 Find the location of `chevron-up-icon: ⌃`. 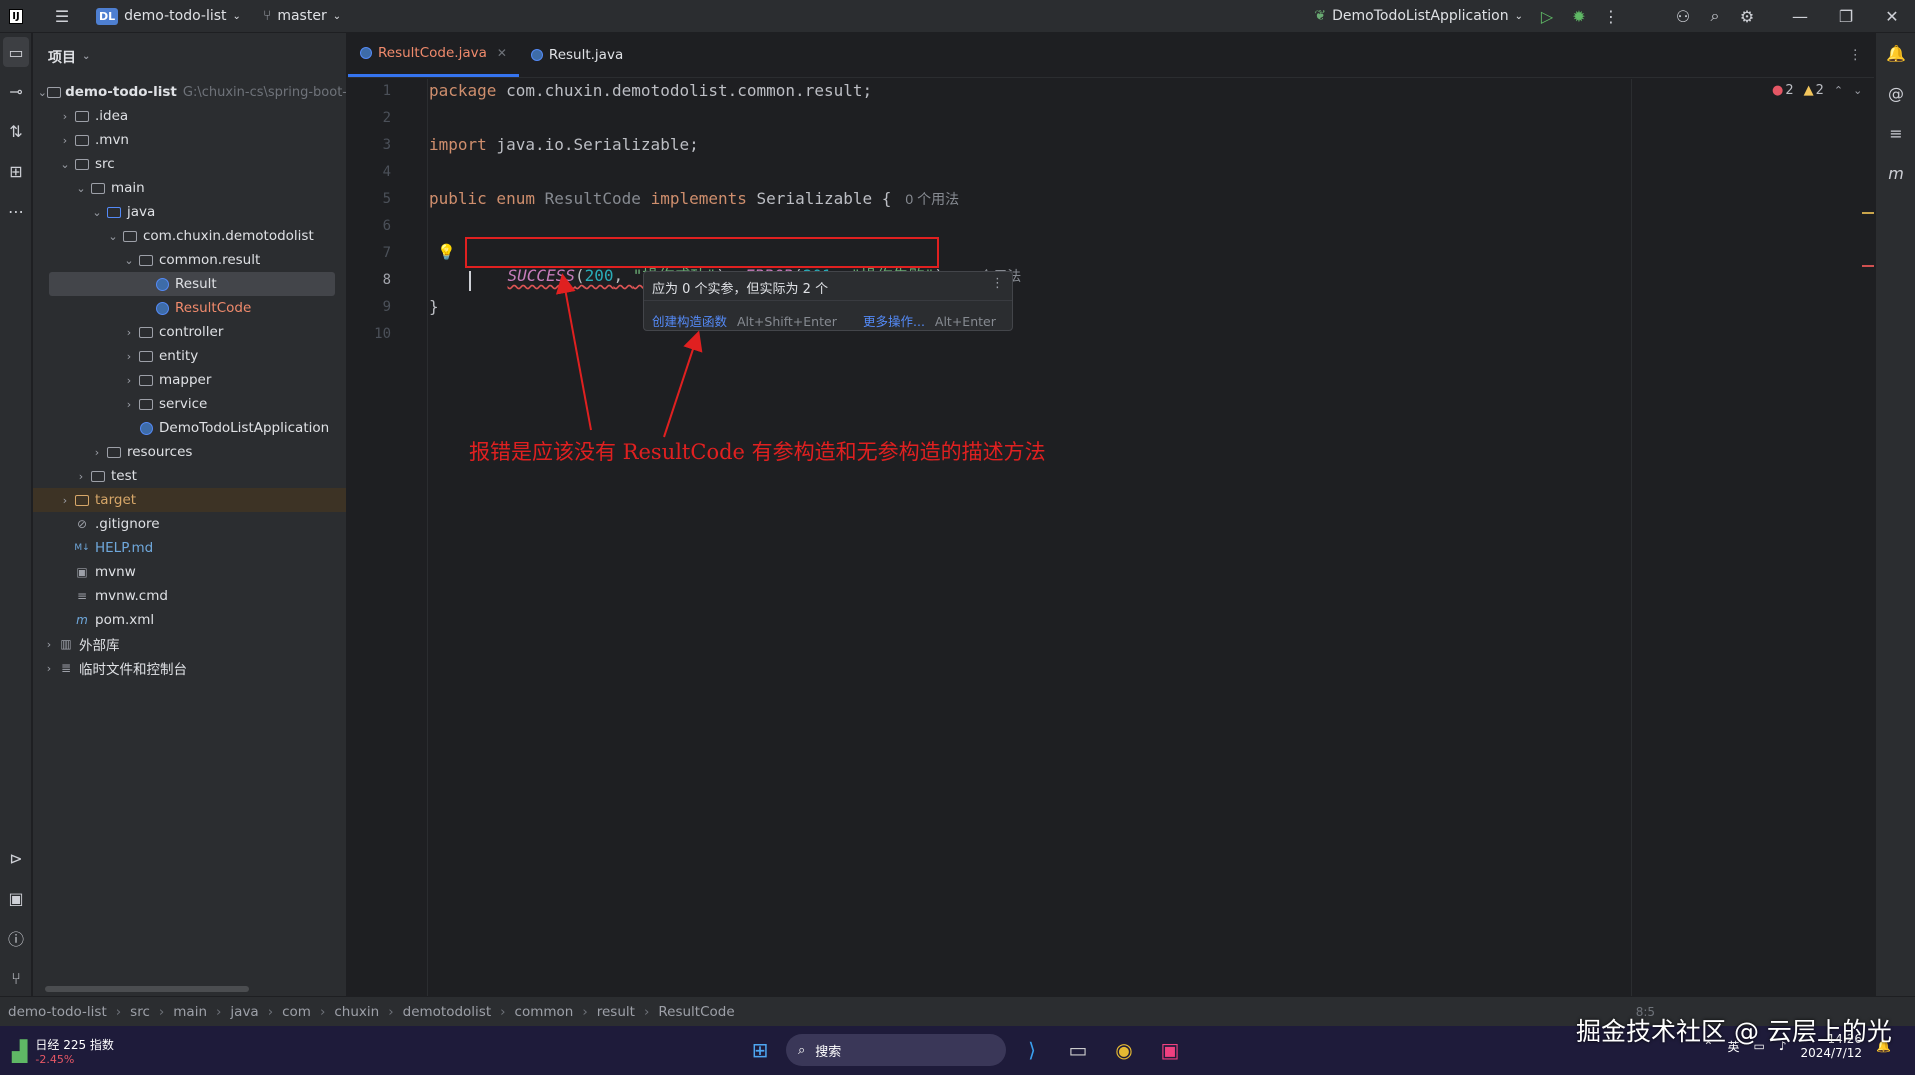

chevron-up-icon: ⌃ is located at coordinates (1838, 90).